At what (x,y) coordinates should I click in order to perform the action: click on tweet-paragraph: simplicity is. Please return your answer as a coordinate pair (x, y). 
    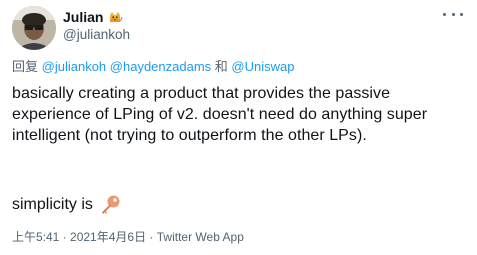
    Looking at the image, I should click on (52, 204).